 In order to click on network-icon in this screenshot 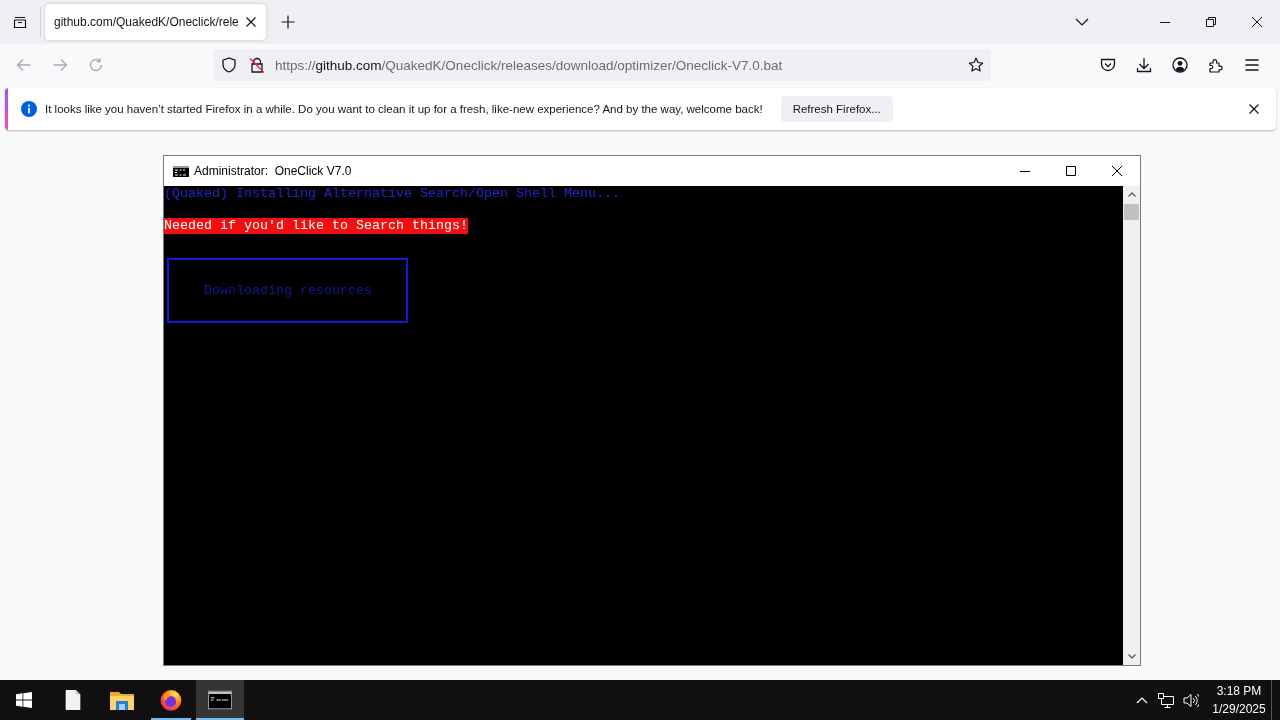, I will do `click(1166, 700)`.